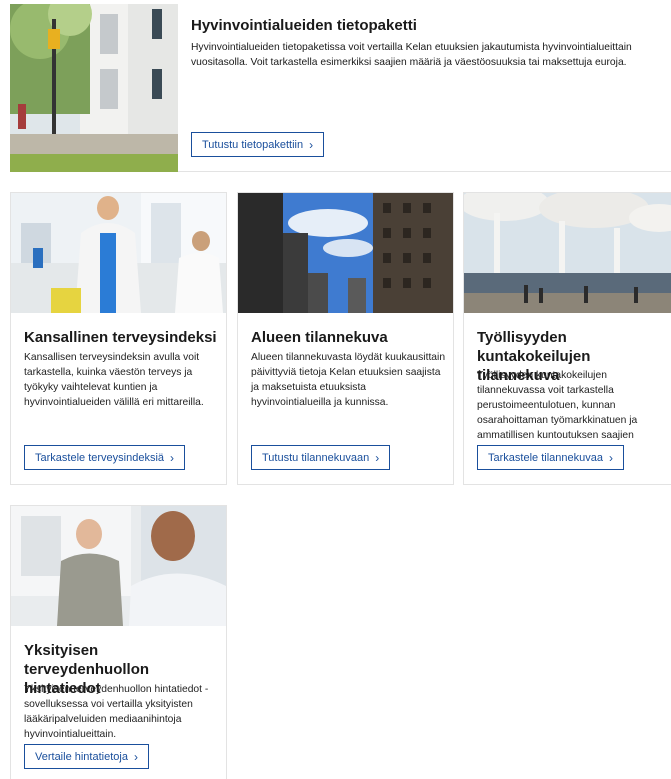 This screenshot has width=671, height=779. I want to click on featured-button: Tutustu tietopakettiin ›, so click(258, 144).